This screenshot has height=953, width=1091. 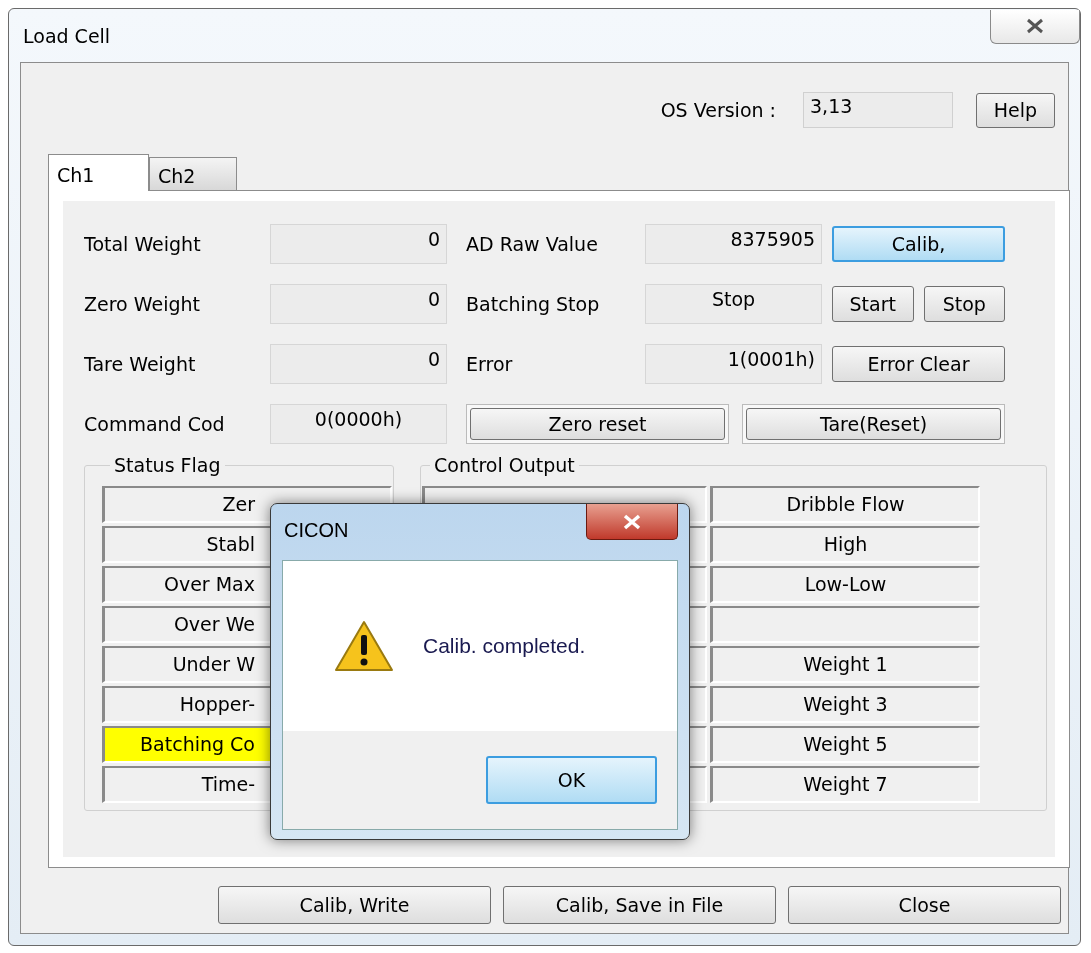 I want to click on value-field: 1(0001h), so click(x=733, y=364).